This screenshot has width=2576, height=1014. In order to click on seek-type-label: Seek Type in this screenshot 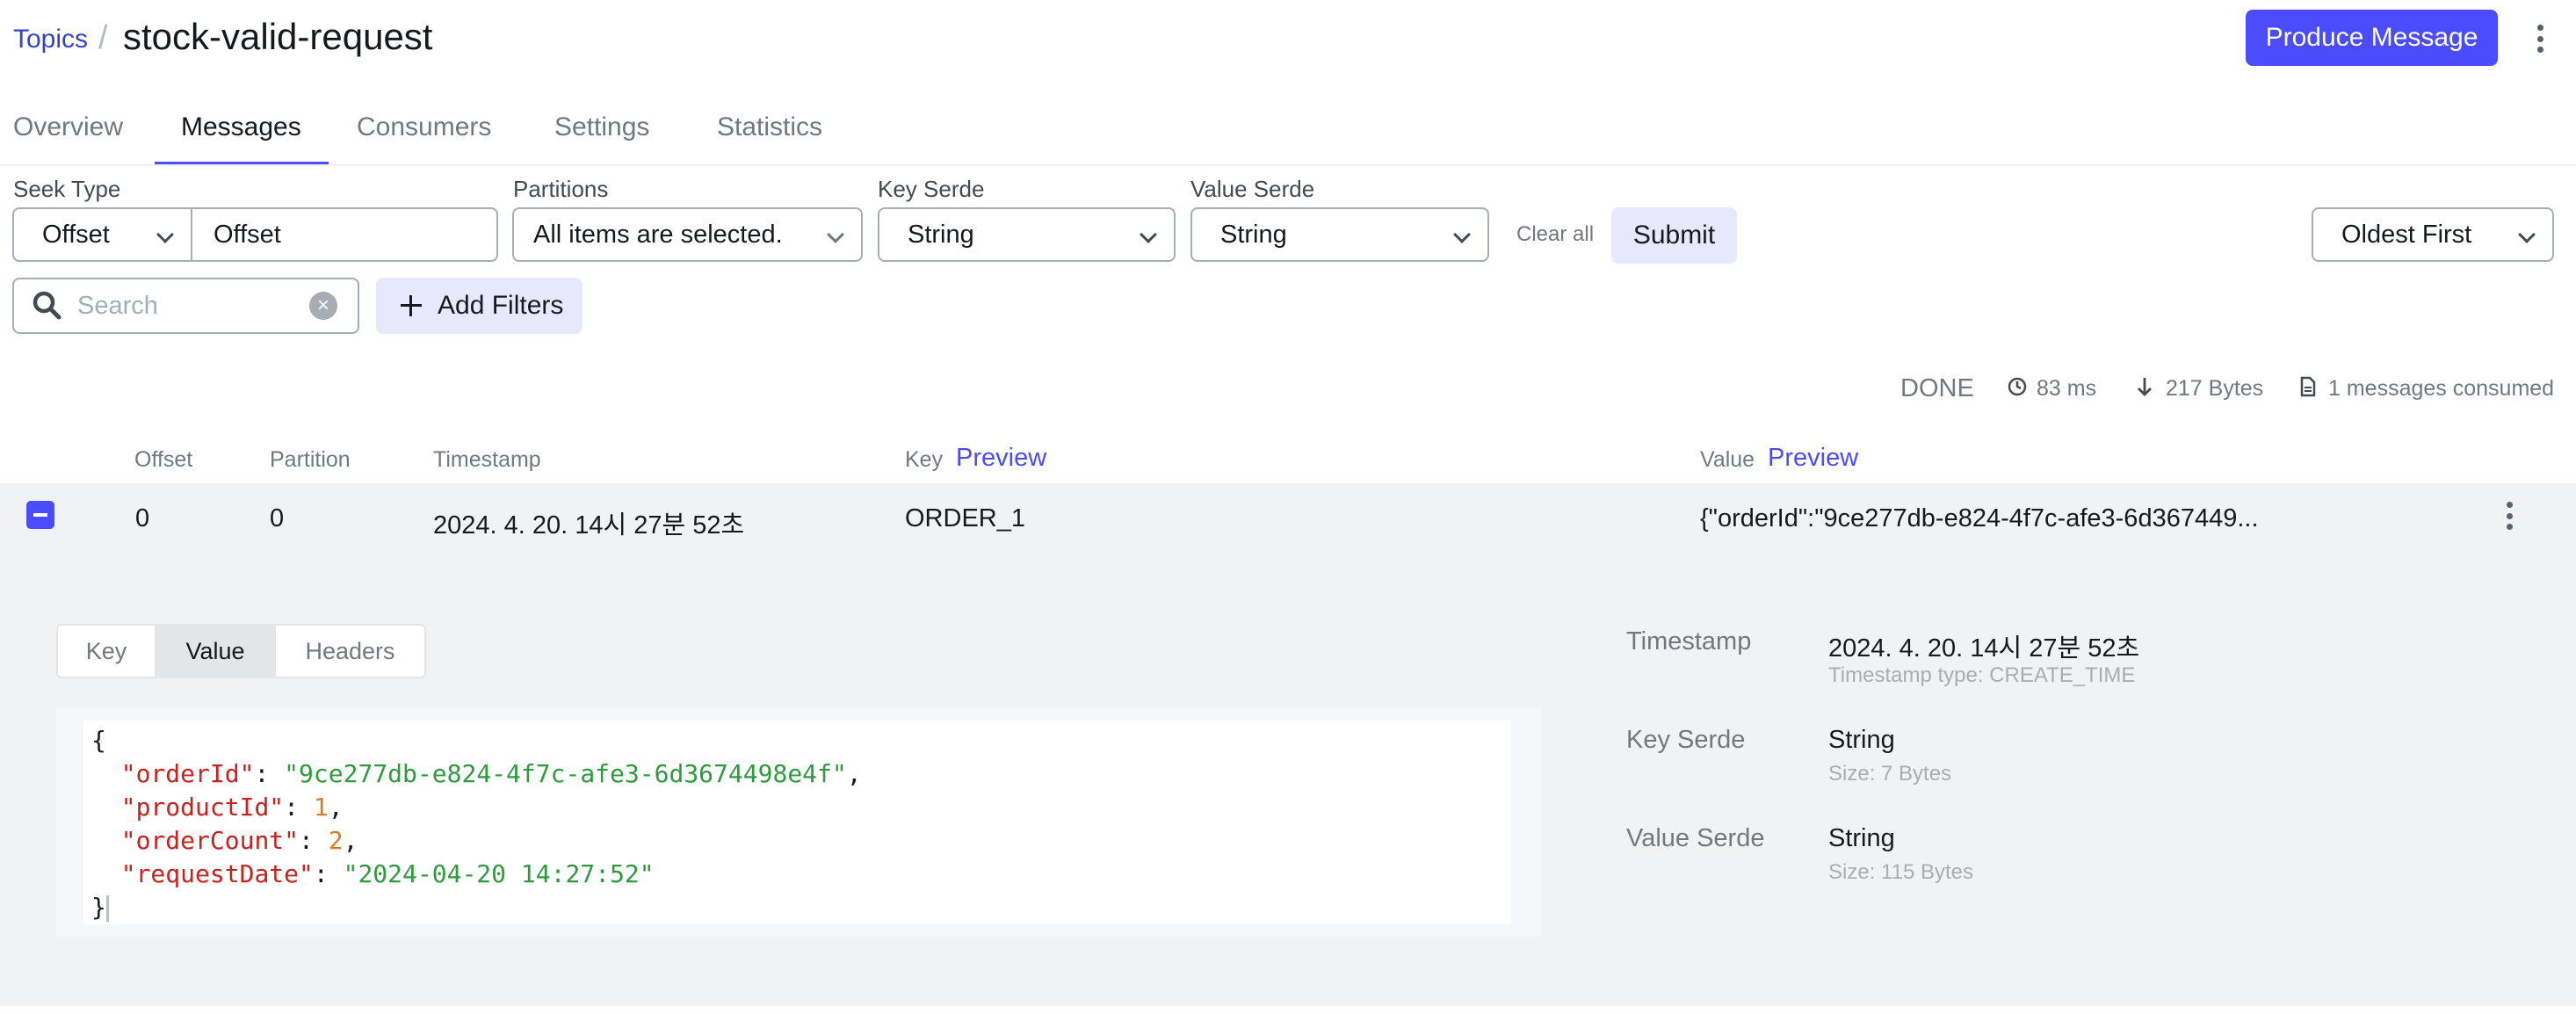, I will do `click(67, 189)`.